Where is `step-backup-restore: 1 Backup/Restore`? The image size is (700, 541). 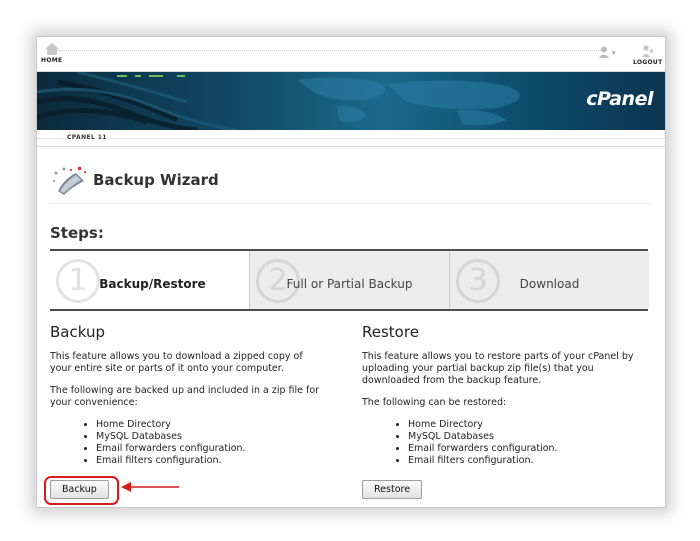 step-backup-restore: 1 Backup/Restore is located at coordinates (149, 280).